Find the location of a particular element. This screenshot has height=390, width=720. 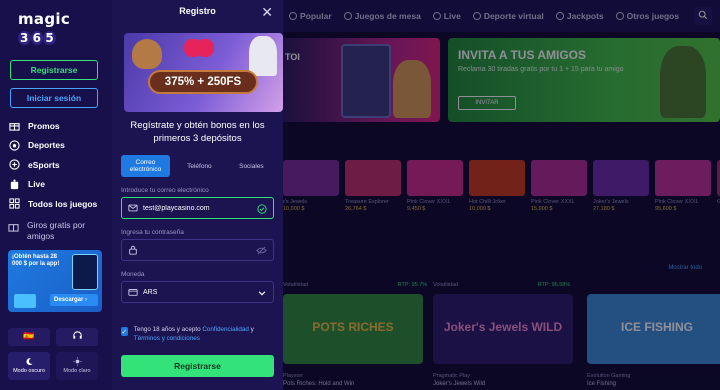

game-card-title: Joker's Jewels WILD is located at coordinates (503, 327).